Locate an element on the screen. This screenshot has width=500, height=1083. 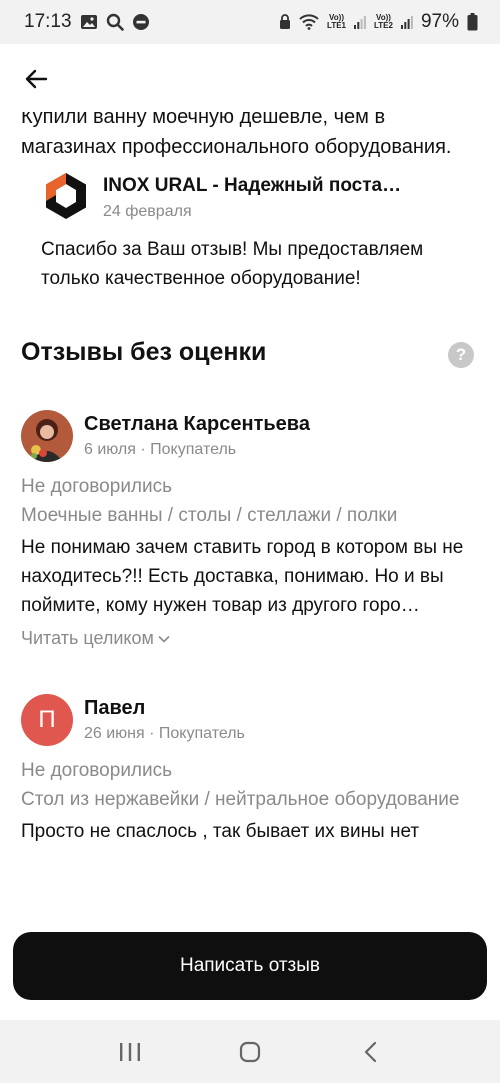
signal-1-icon is located at coordinates (360, 22).